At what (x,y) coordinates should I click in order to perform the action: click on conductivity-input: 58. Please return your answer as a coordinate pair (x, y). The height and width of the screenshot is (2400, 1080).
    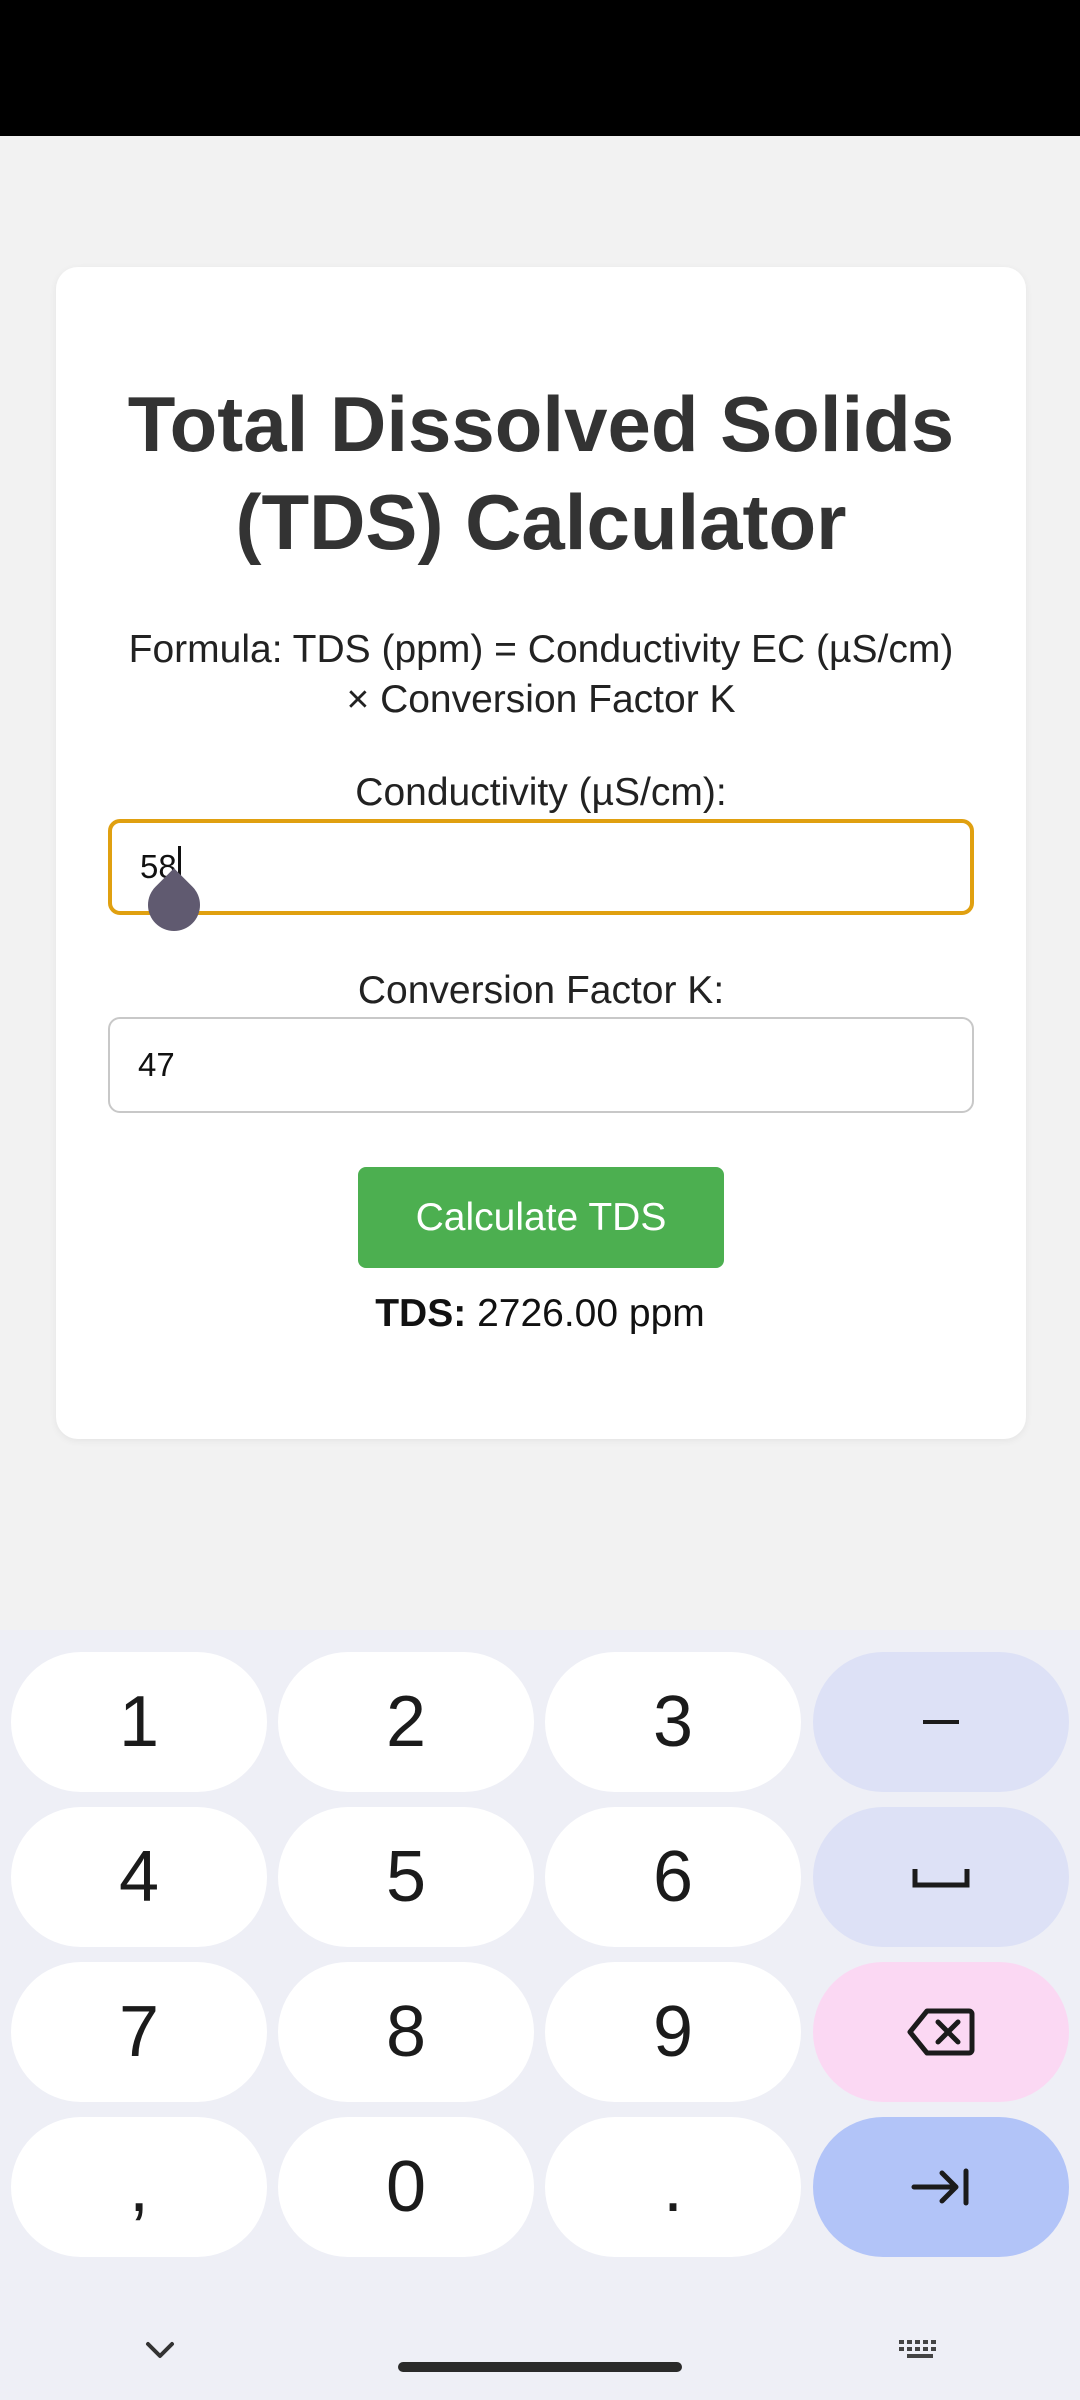
    Looking at the image, I should click on (541, 867).